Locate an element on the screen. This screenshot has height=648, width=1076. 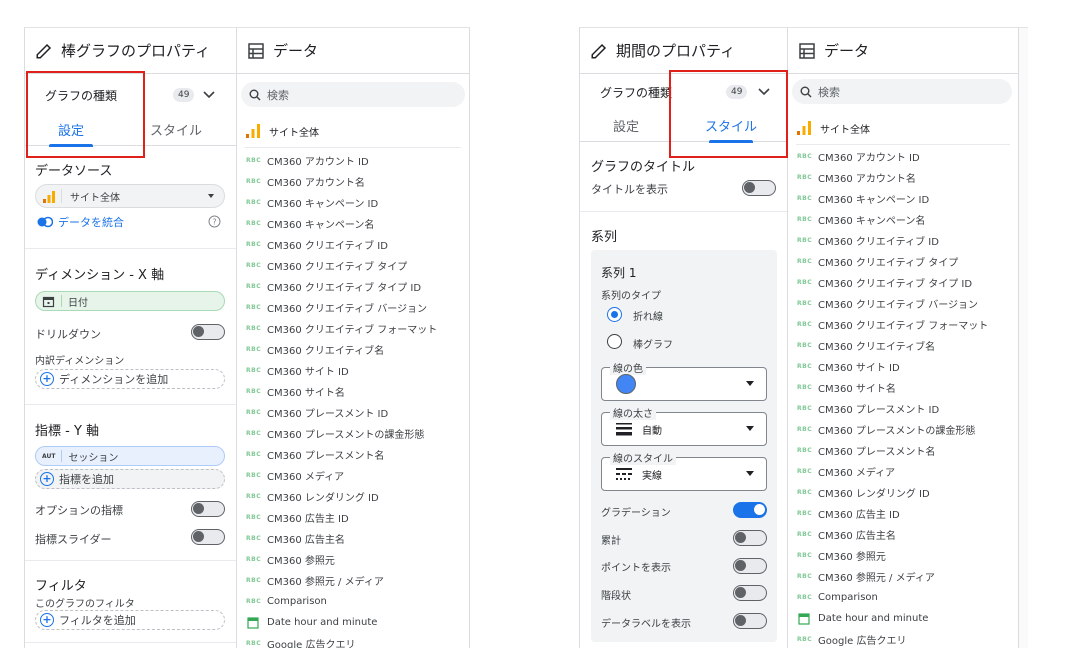
series-type-bar-radio is located at coordinates (614, 341).